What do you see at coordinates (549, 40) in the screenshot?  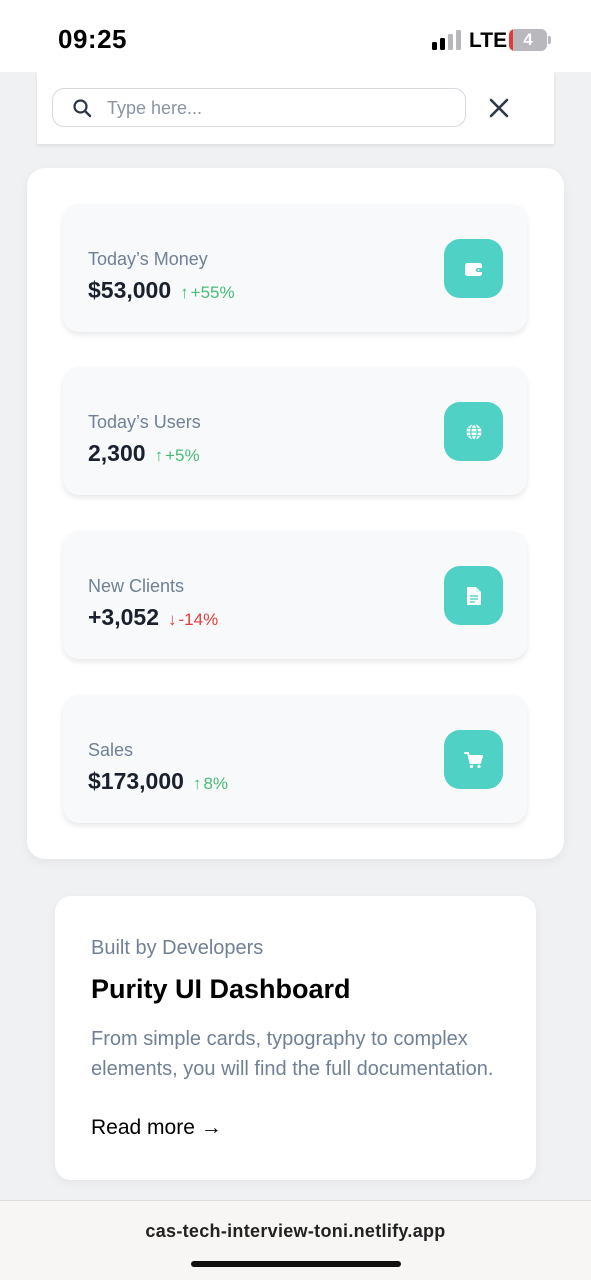 I see `battery-tip` at bounding box center [549, 40].